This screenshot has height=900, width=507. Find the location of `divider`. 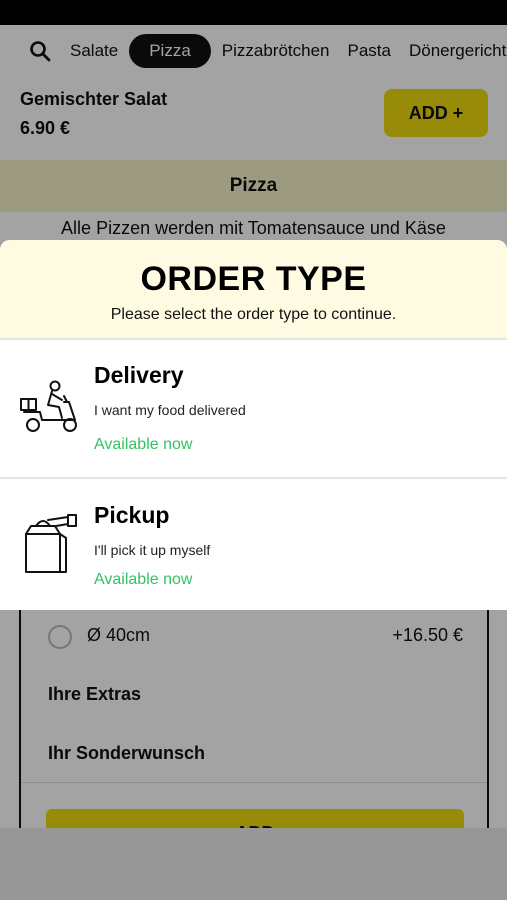

divider is located at coordinates (253, 478).